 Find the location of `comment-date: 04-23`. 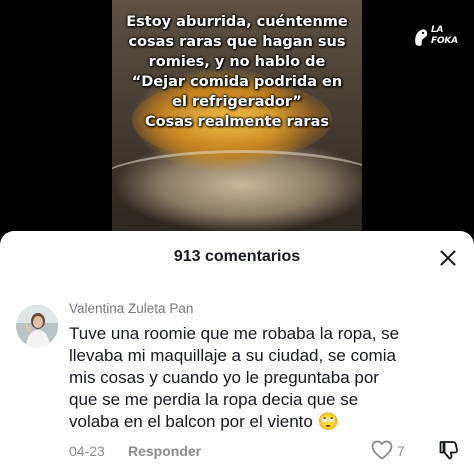

comment-date: 04-23 is located at coordinates (87, 451).